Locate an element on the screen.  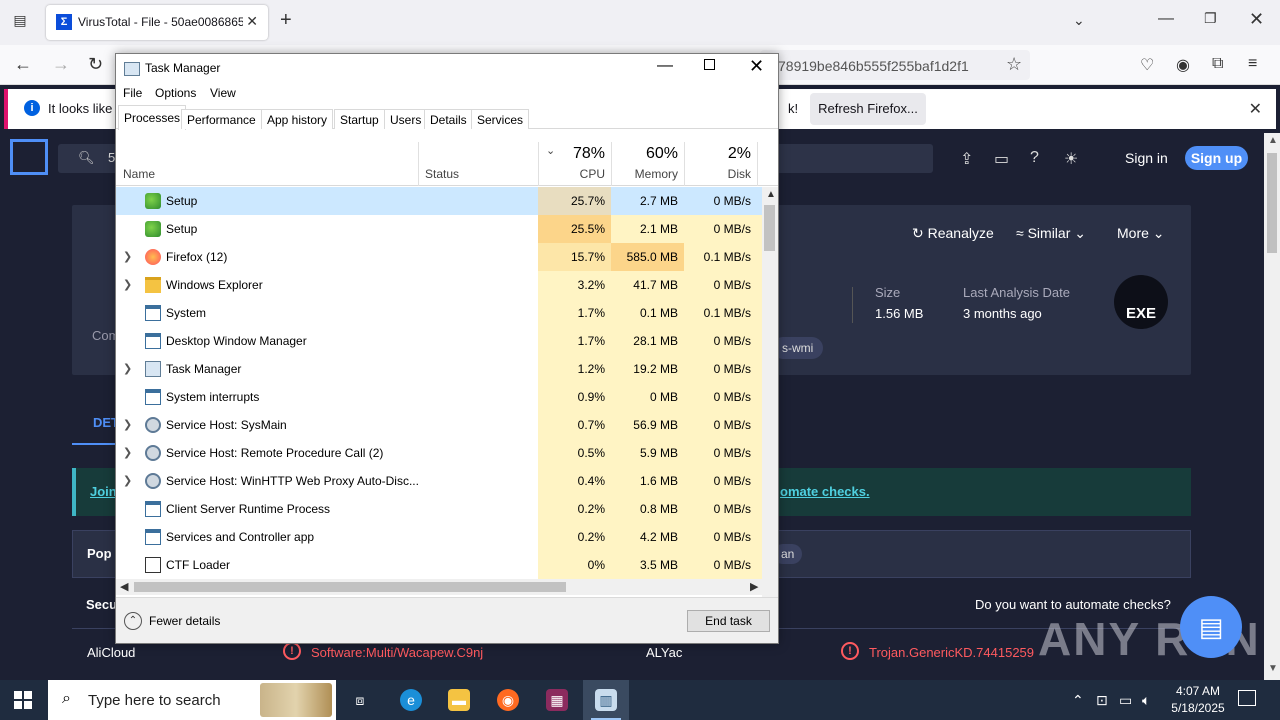
theme-toggle-icon: ☀ is located at coordinates (1071, 159).